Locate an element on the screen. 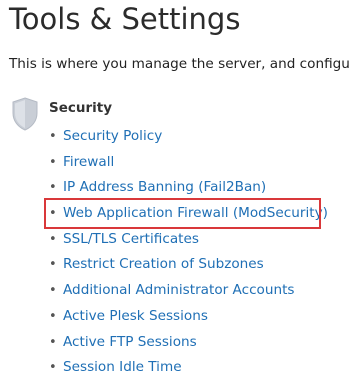  list-item: • SSL/TLS Certificates is located at coordinates (188, 240).